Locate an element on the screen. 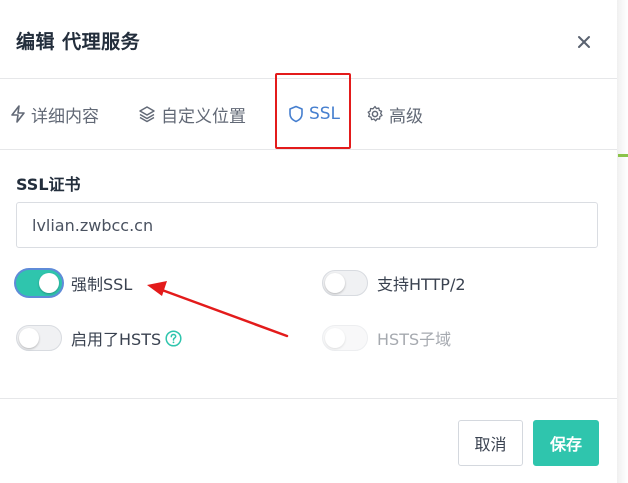 This screenshot has height=483, width=628. ssl-certificate-label: SSL证书 is located at coordinates (48, 184).